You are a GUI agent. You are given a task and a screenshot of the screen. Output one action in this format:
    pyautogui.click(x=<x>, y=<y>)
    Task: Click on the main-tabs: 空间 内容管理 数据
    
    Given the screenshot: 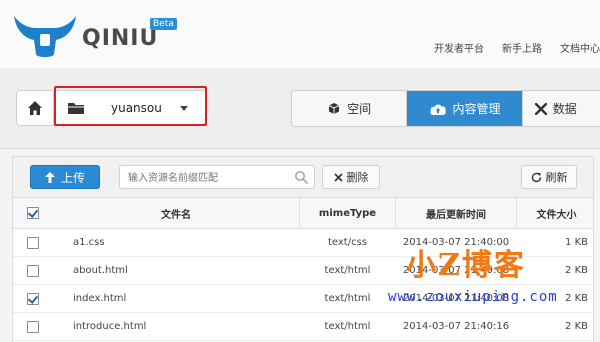 What is the action you would take?
    pyautogui.click(x=445, y=108)
    